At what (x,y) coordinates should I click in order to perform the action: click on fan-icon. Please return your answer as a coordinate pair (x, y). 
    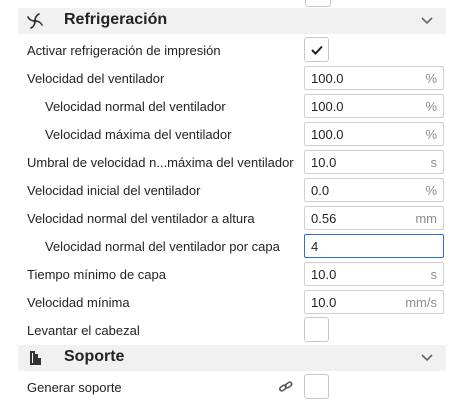
    Looking at the image, I should click on (35, 21).